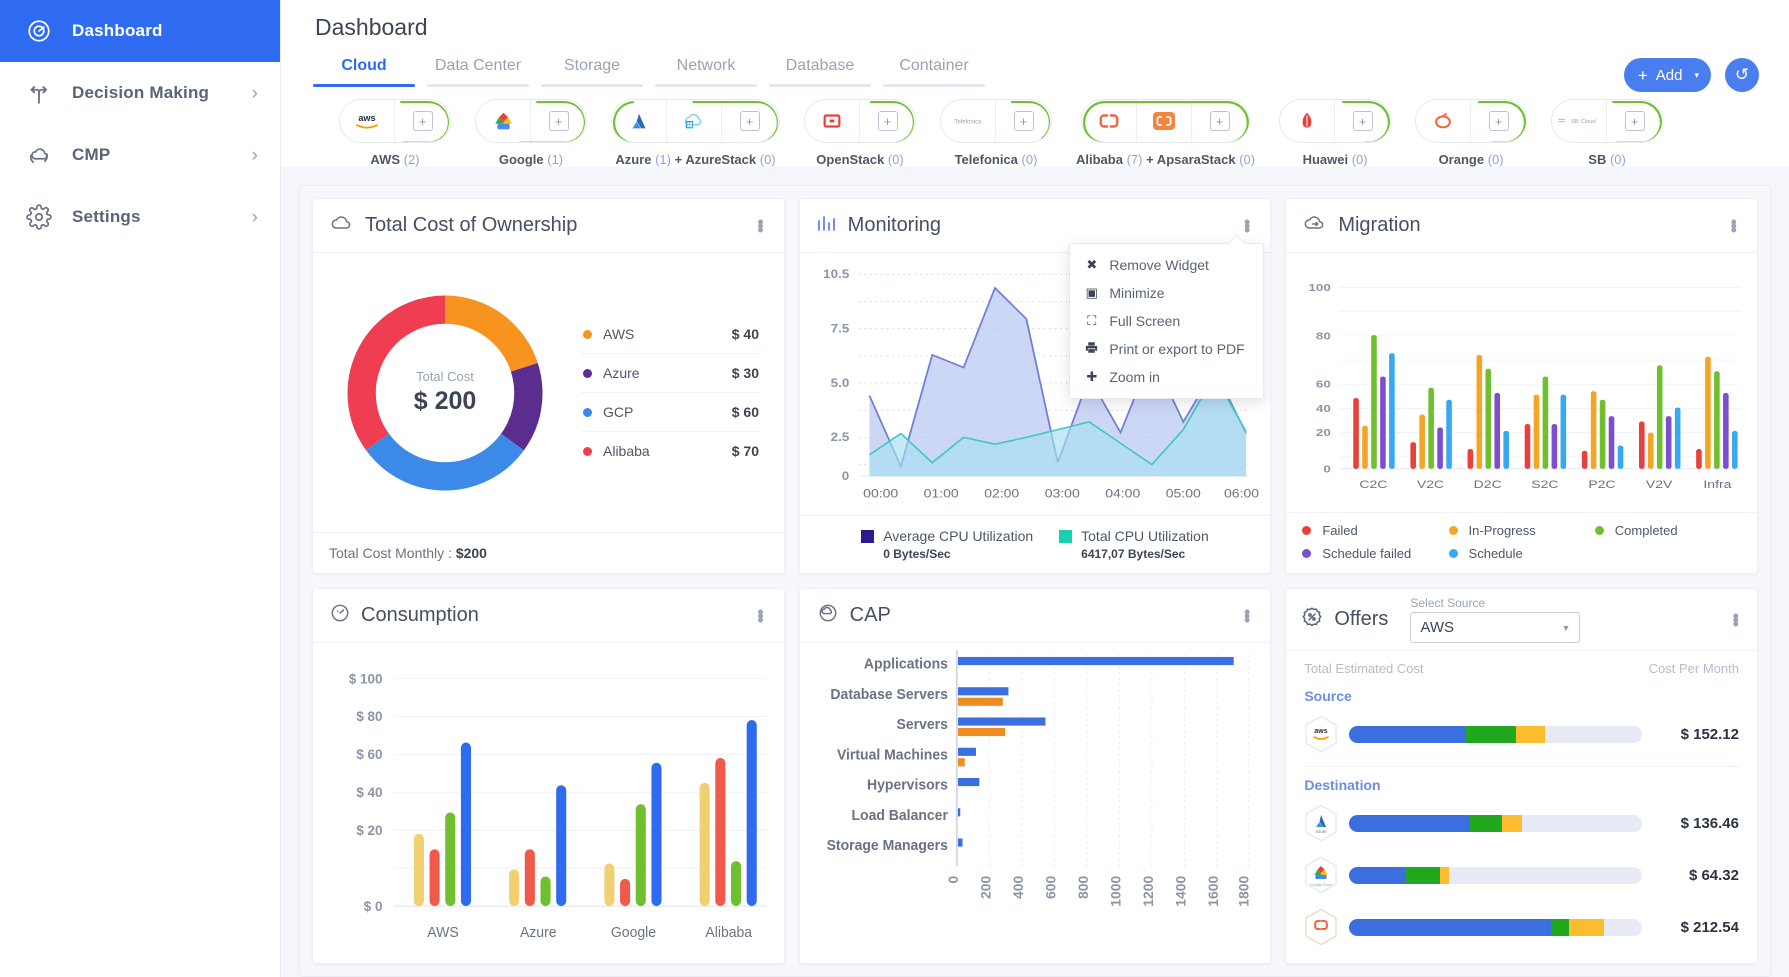 This screenshot has width=1789, height=977. I want to click on provider-orange: + Orange (0), so click(1471, 133).